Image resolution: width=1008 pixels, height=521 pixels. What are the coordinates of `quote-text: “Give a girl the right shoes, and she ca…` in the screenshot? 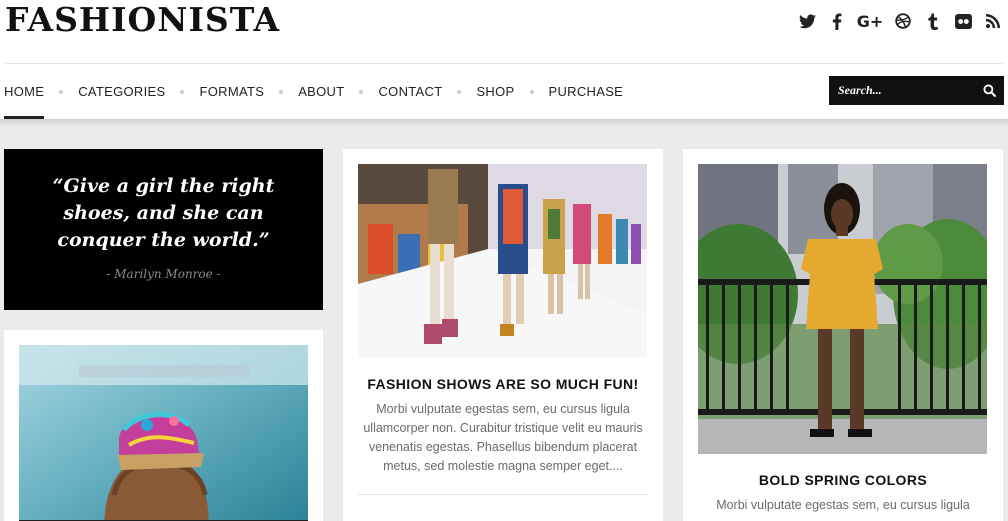 It's located at (163, 213).